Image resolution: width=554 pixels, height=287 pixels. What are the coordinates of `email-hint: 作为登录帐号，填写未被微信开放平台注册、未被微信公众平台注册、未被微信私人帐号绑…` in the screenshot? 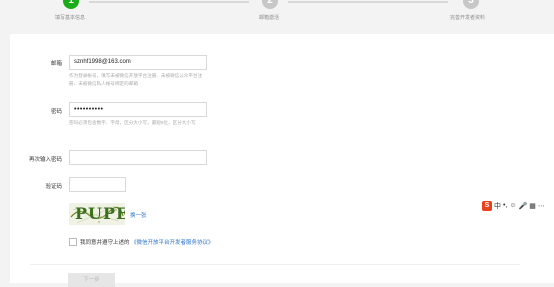 It's located at (136, 79).